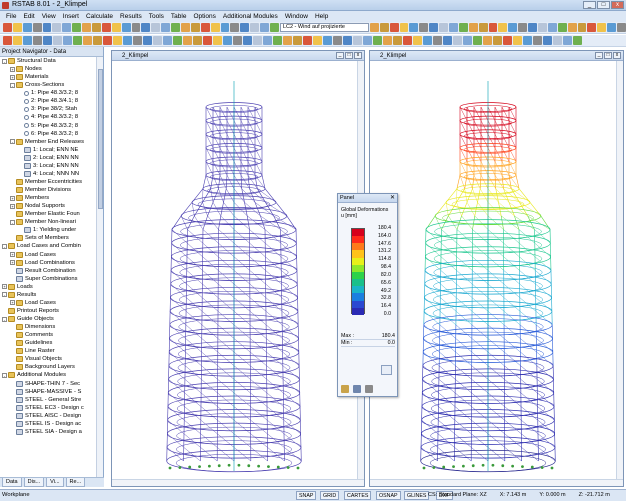 The image size is (626, 501). Describe the element at coordinates (48, 126) in the screenshot. I see `tree-item: 5: Pipe 48.3/3.2; 8` at that location.